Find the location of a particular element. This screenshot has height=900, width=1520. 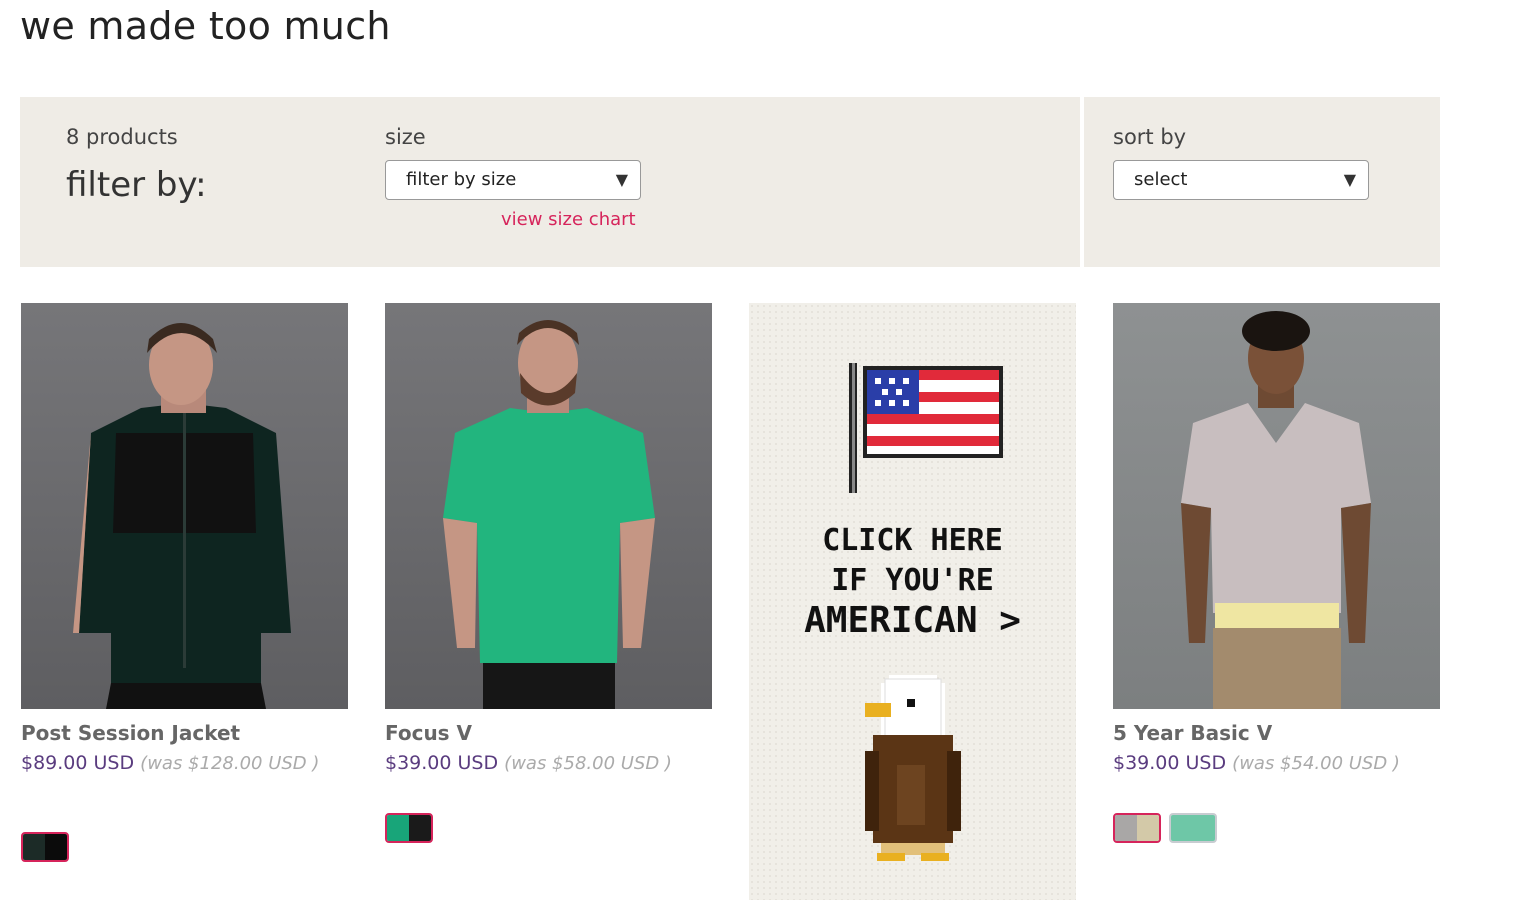

promo-line-1: CLICK HERE is located at coordinates (912, 540).